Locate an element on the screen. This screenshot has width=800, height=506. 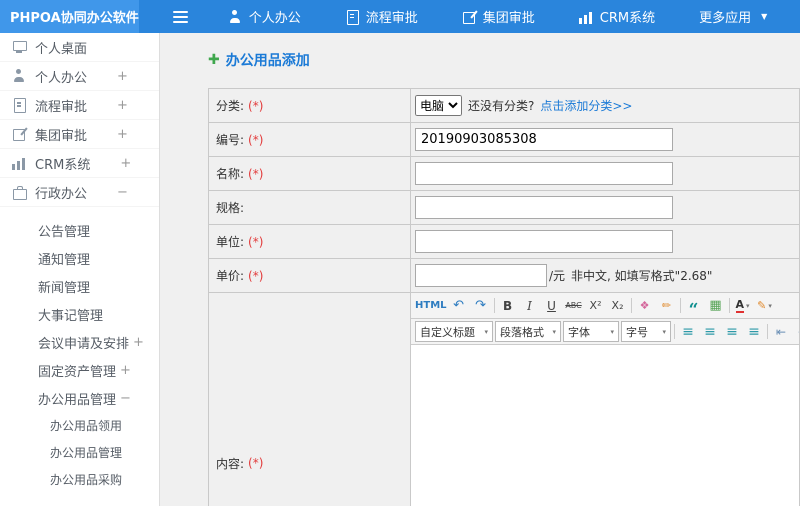
top-nav: 个人办公 流程审批 集团审批 CRM系统 更多应用 ▼ is located at coordinates (509, 16).